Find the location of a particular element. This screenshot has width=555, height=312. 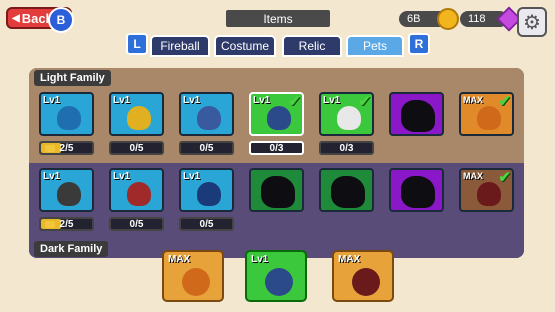

left-shoulder-button: L is located at coordinates (137, 44).